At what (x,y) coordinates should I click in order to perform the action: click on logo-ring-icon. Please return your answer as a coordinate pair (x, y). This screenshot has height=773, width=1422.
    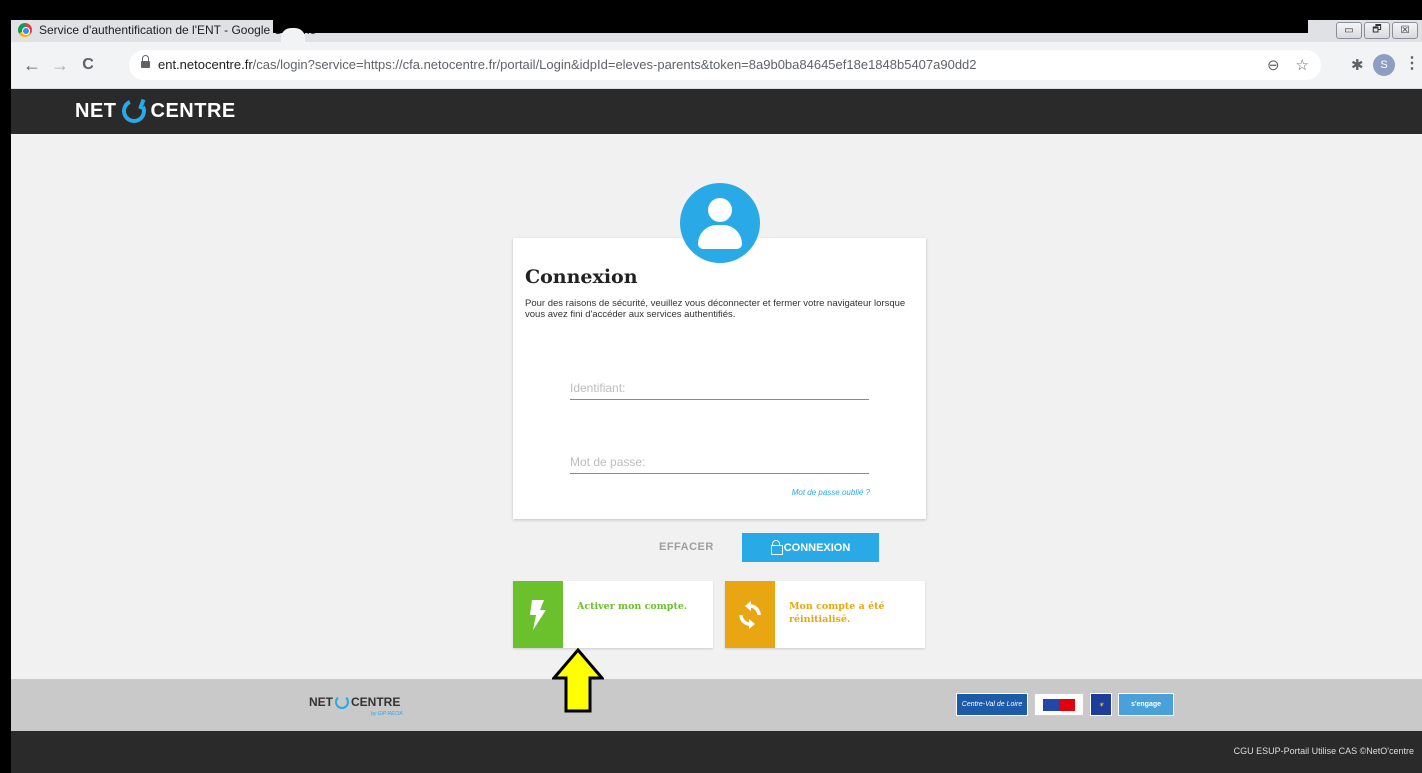
    Looking at the image, I should click on (133, 111).